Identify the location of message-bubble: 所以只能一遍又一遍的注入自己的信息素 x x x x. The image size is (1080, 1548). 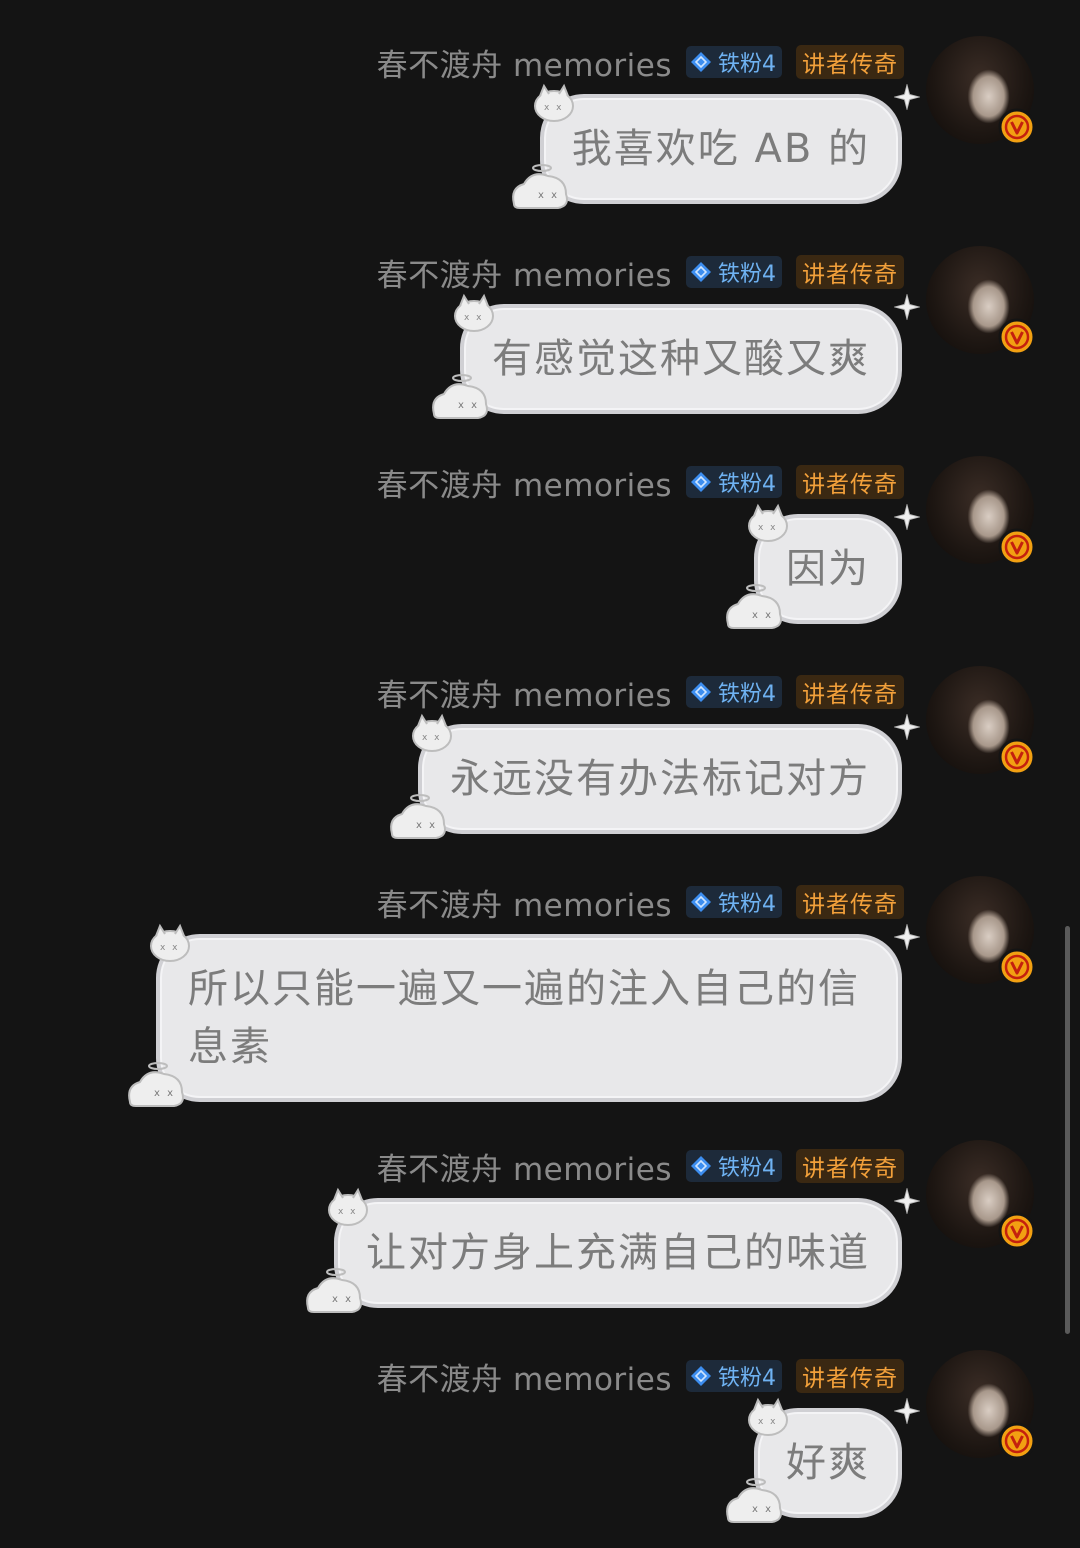
(524, 1015).